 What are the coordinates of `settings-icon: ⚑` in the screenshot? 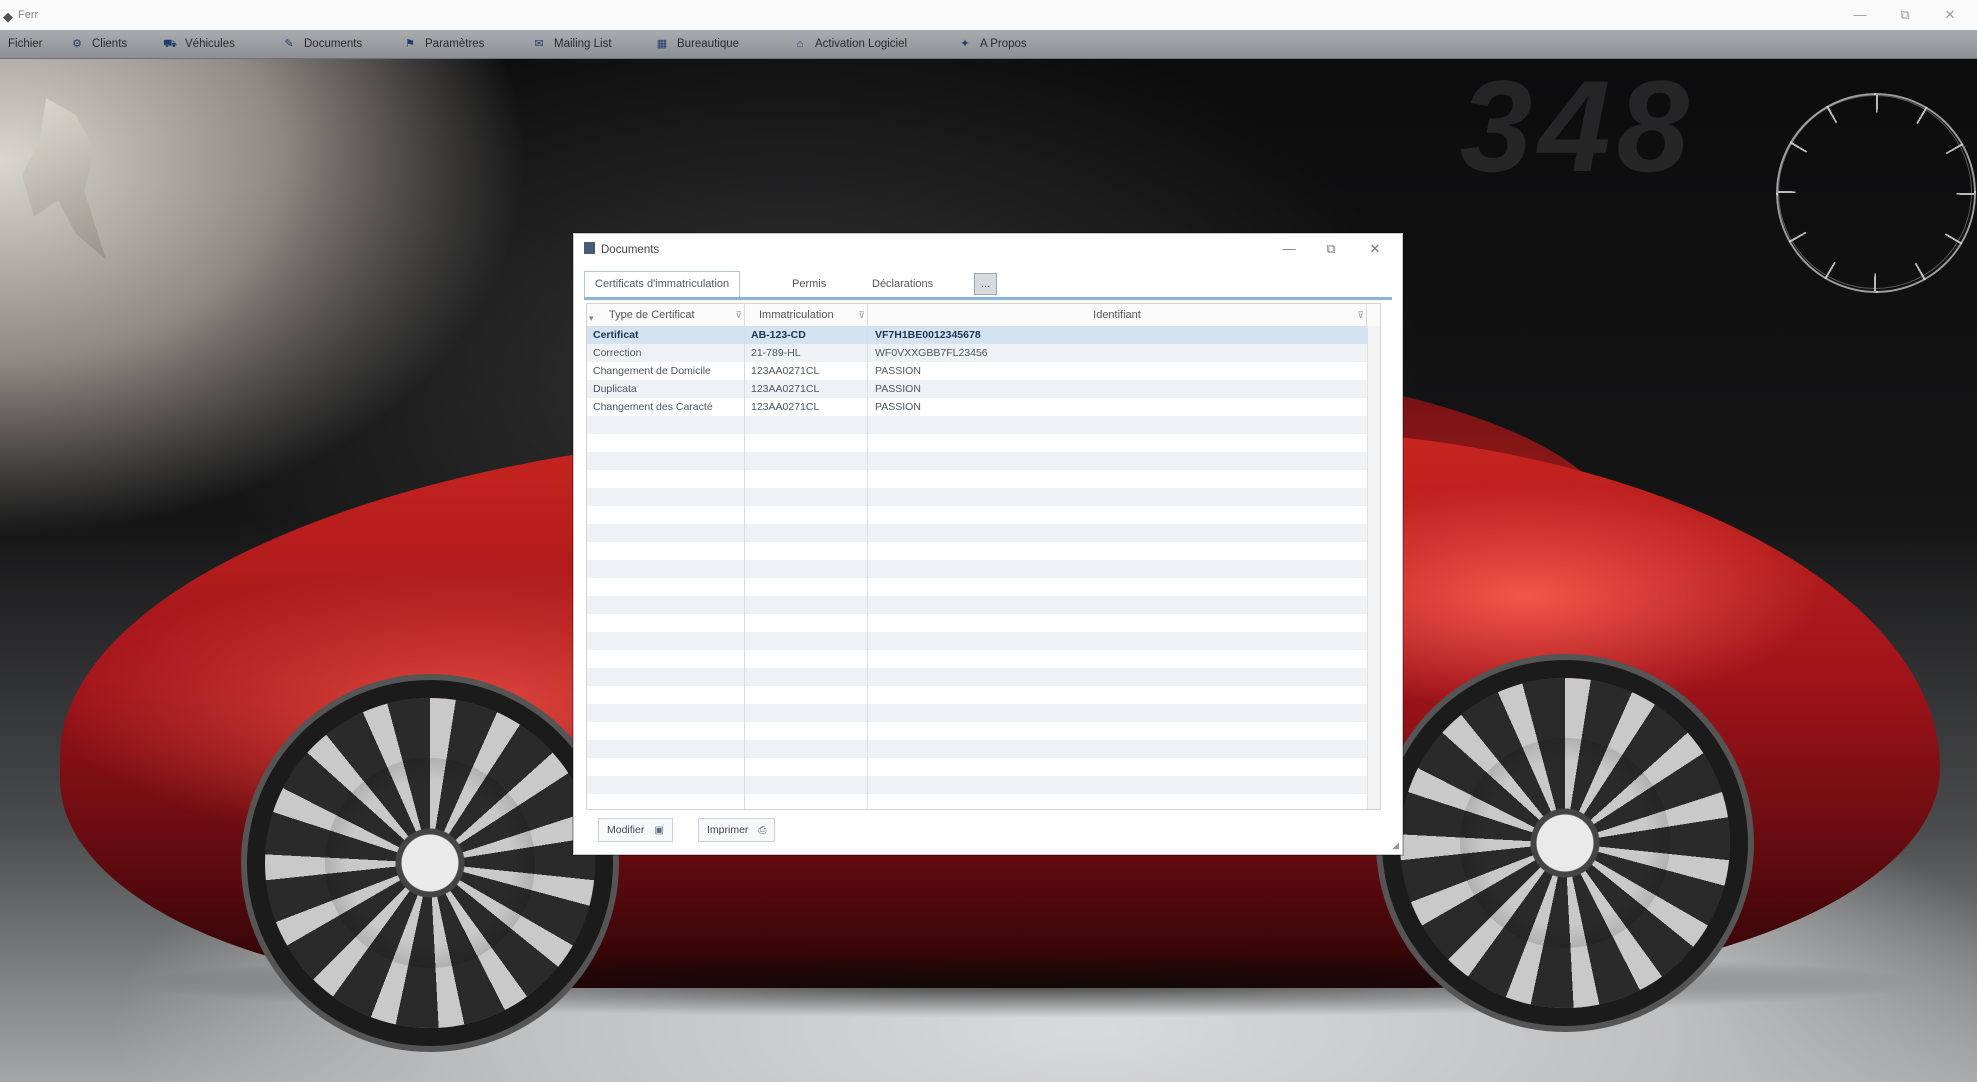 It's located at (410, 44).